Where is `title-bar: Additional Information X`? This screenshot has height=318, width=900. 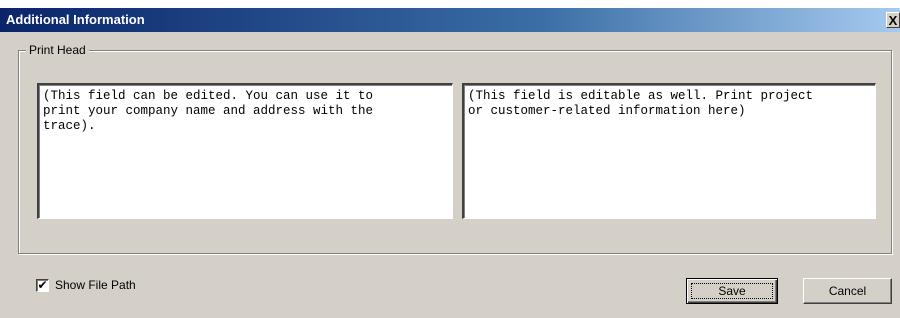
title-bar: Additional Information X is located at coordinates (450, 20).